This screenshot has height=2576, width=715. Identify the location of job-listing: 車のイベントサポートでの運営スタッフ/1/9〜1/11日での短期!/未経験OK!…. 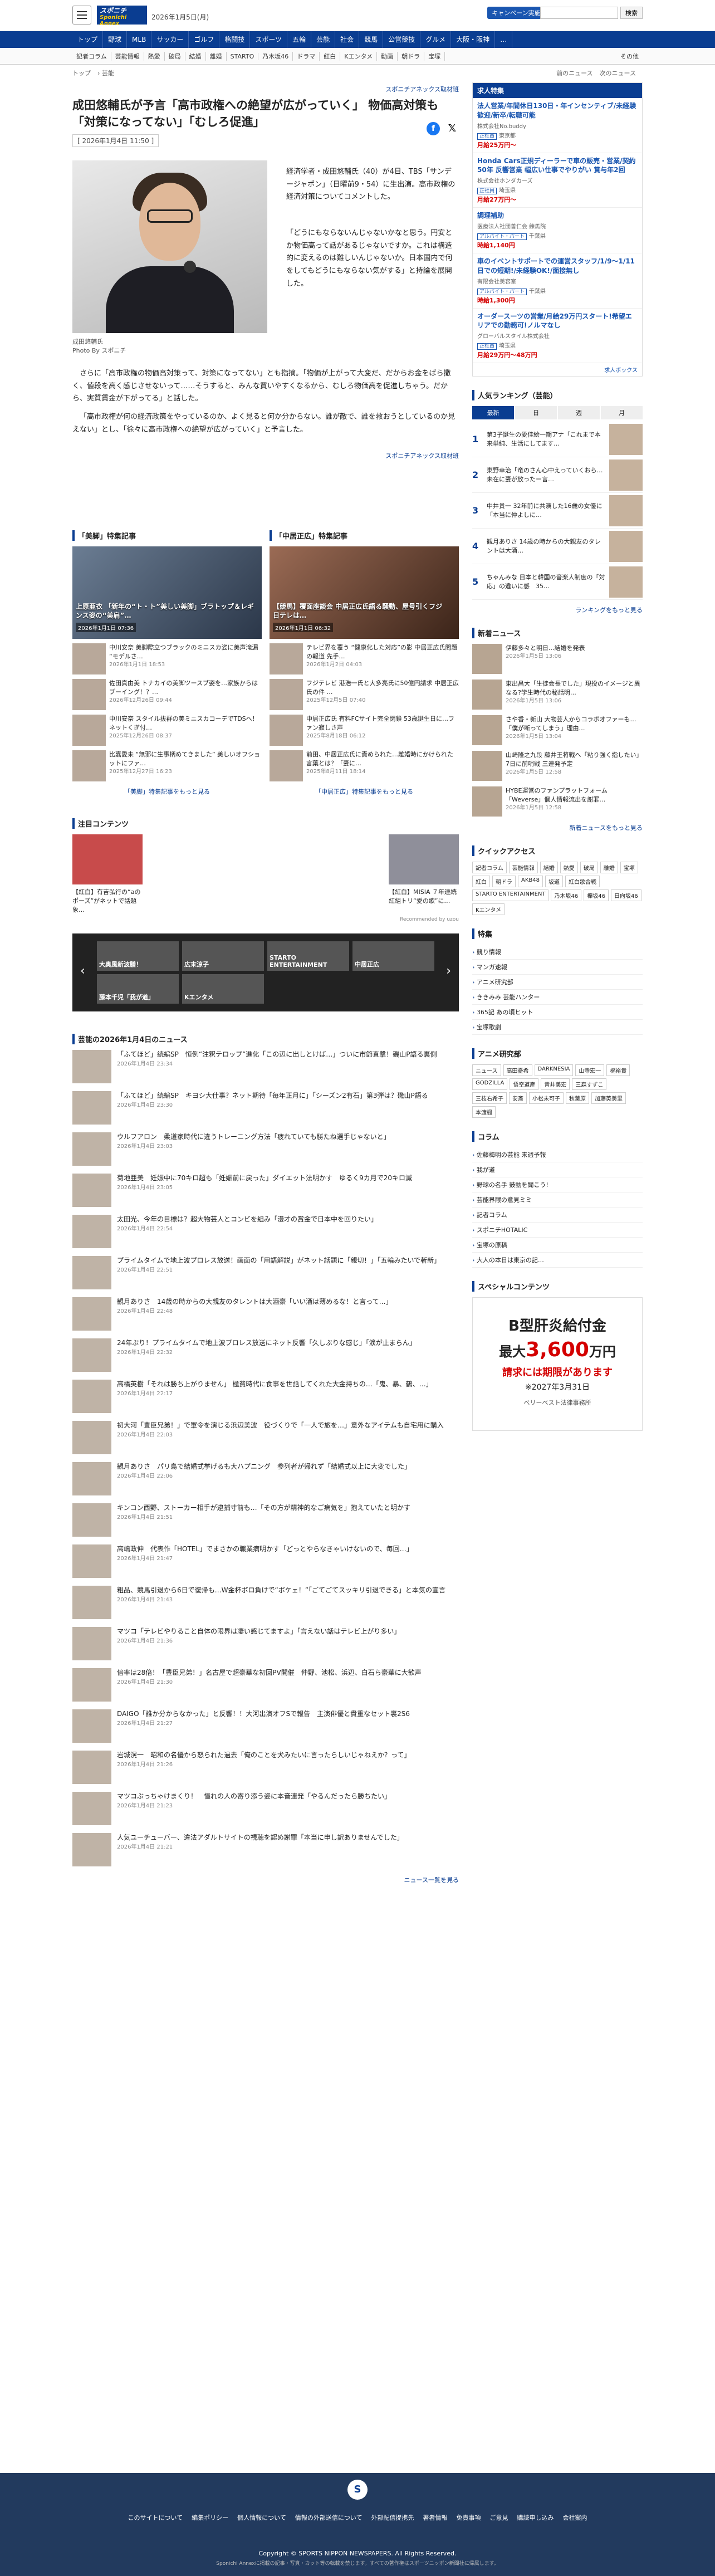
(557, 281).